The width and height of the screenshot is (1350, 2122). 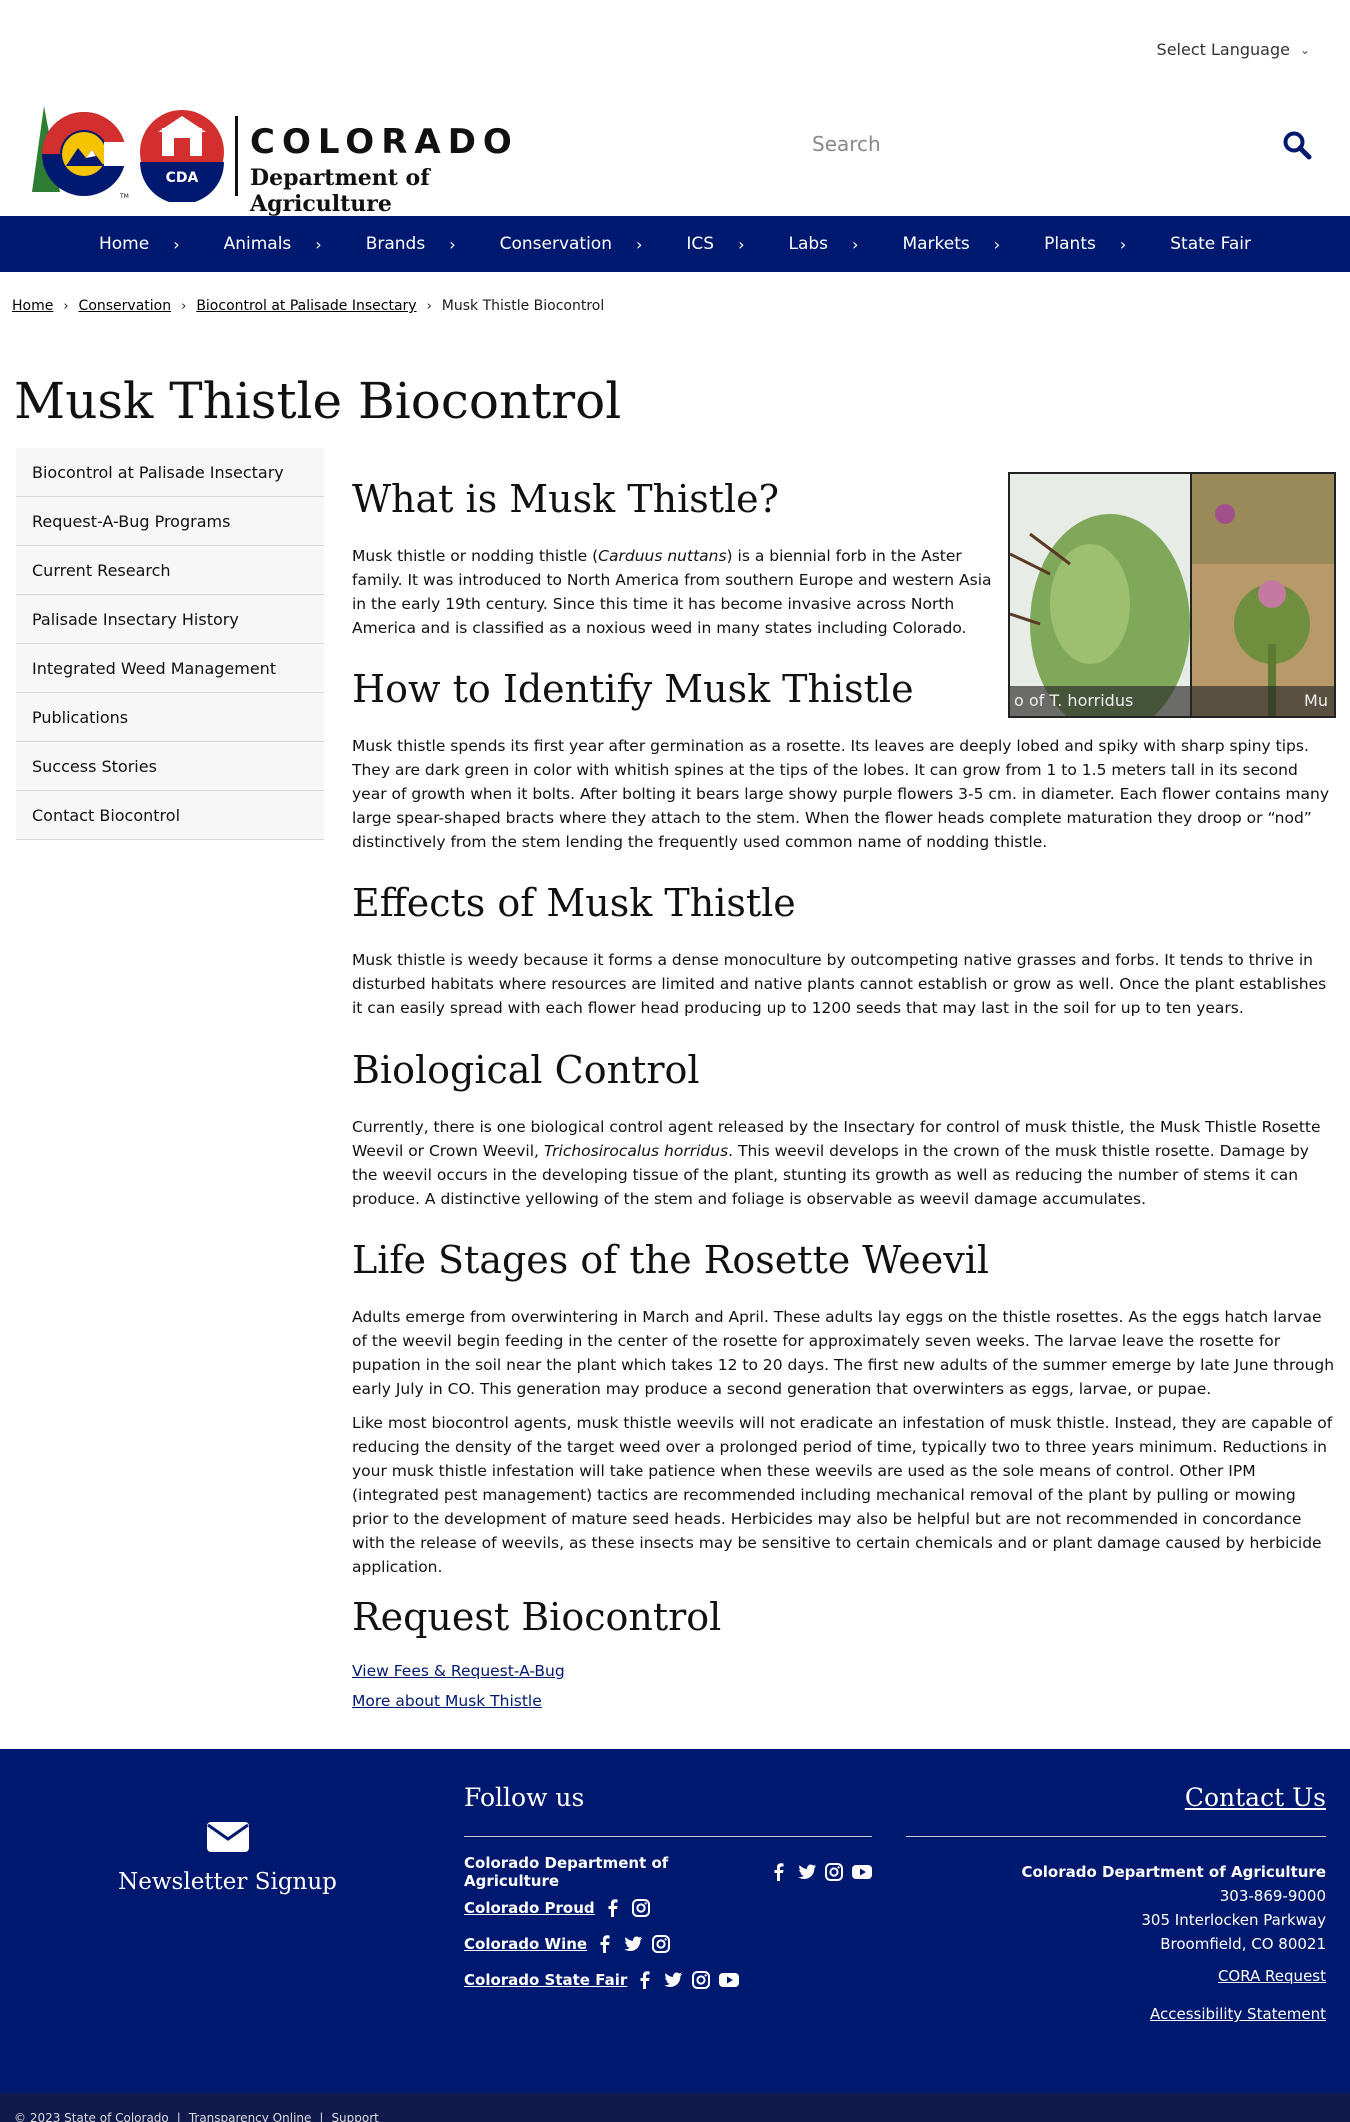 I want to click on sidebar-item-weed-management: Integrated Weed Management, so click(x=170, y=668).